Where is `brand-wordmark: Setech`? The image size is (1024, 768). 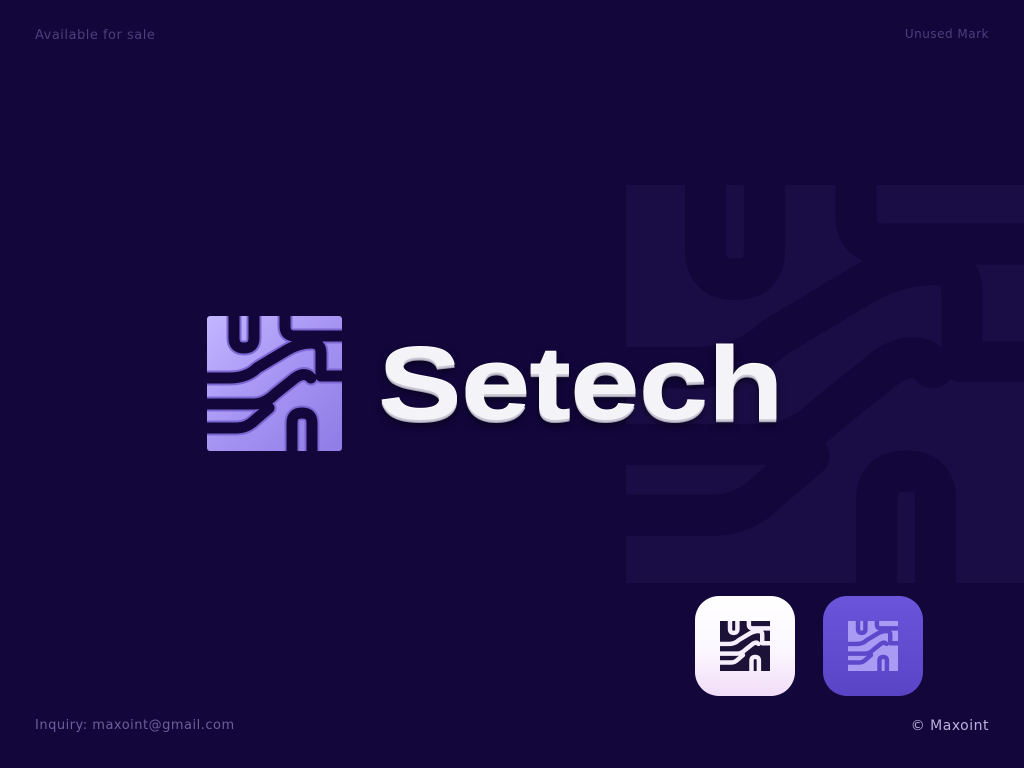 brand-wordmark: Setech is located at coordinates (581, 383).